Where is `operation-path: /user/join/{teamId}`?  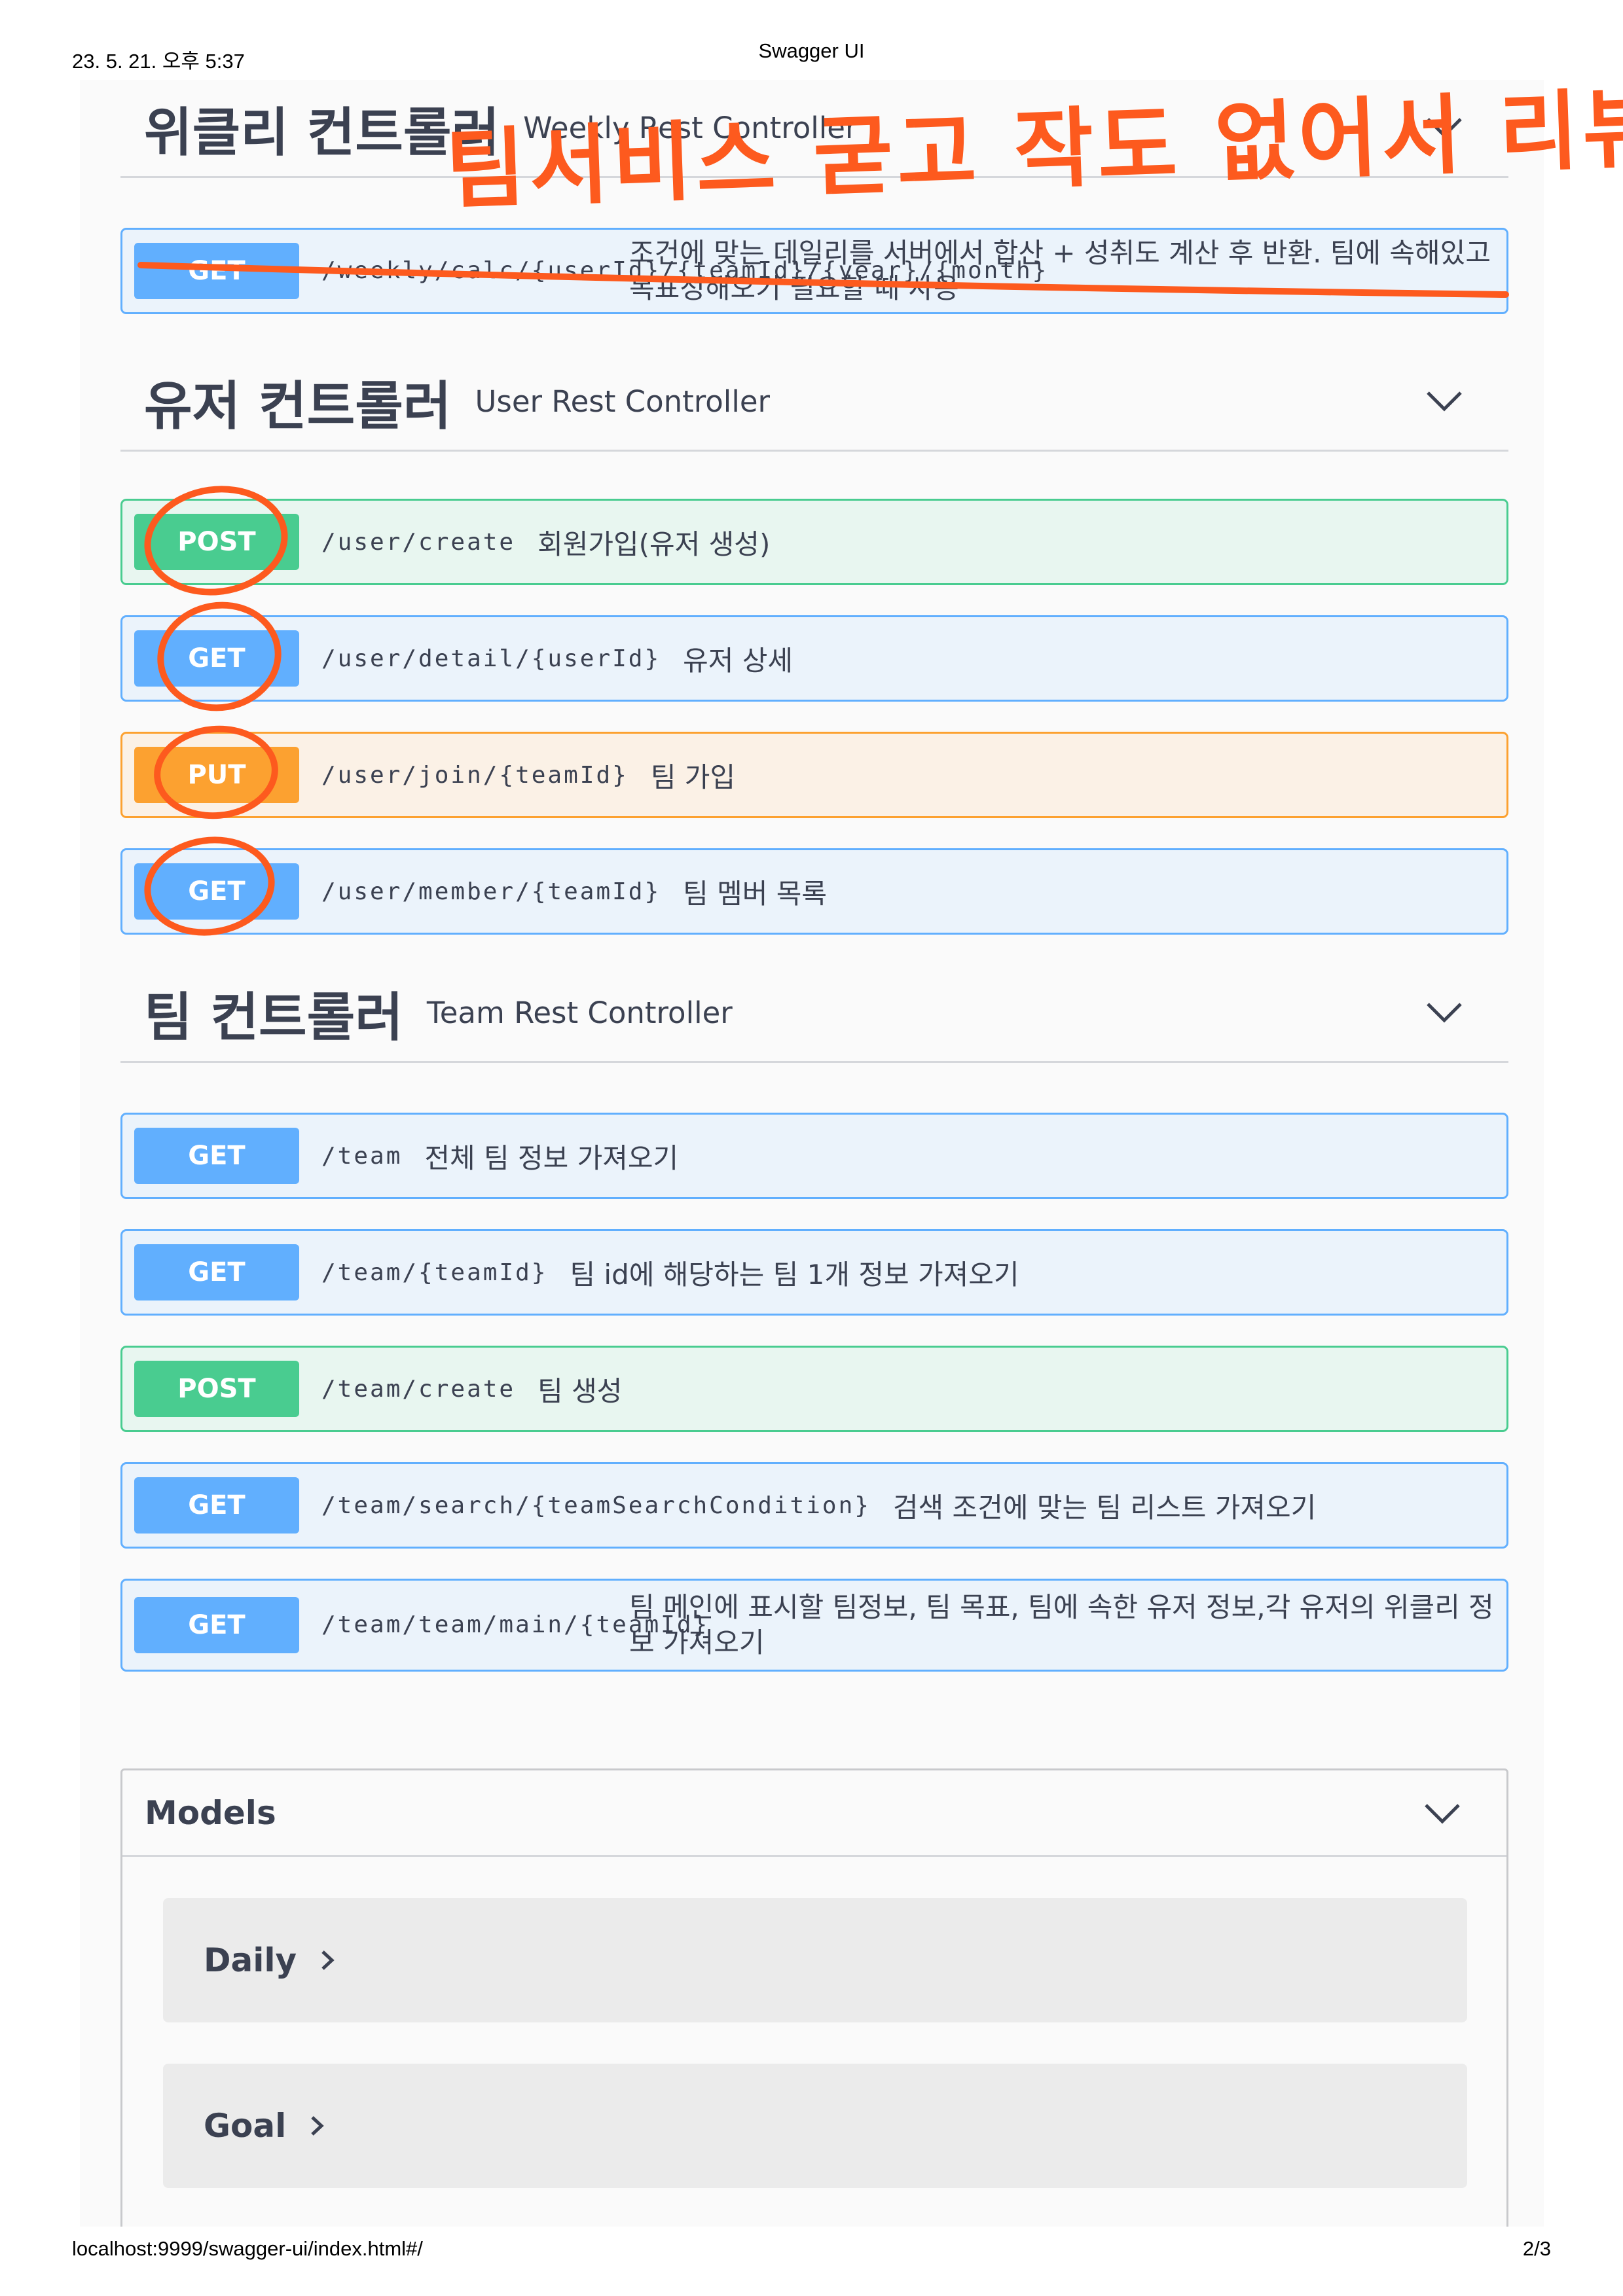 operation-path: /user/join/{teamId} is located at coordinates (475, 775).